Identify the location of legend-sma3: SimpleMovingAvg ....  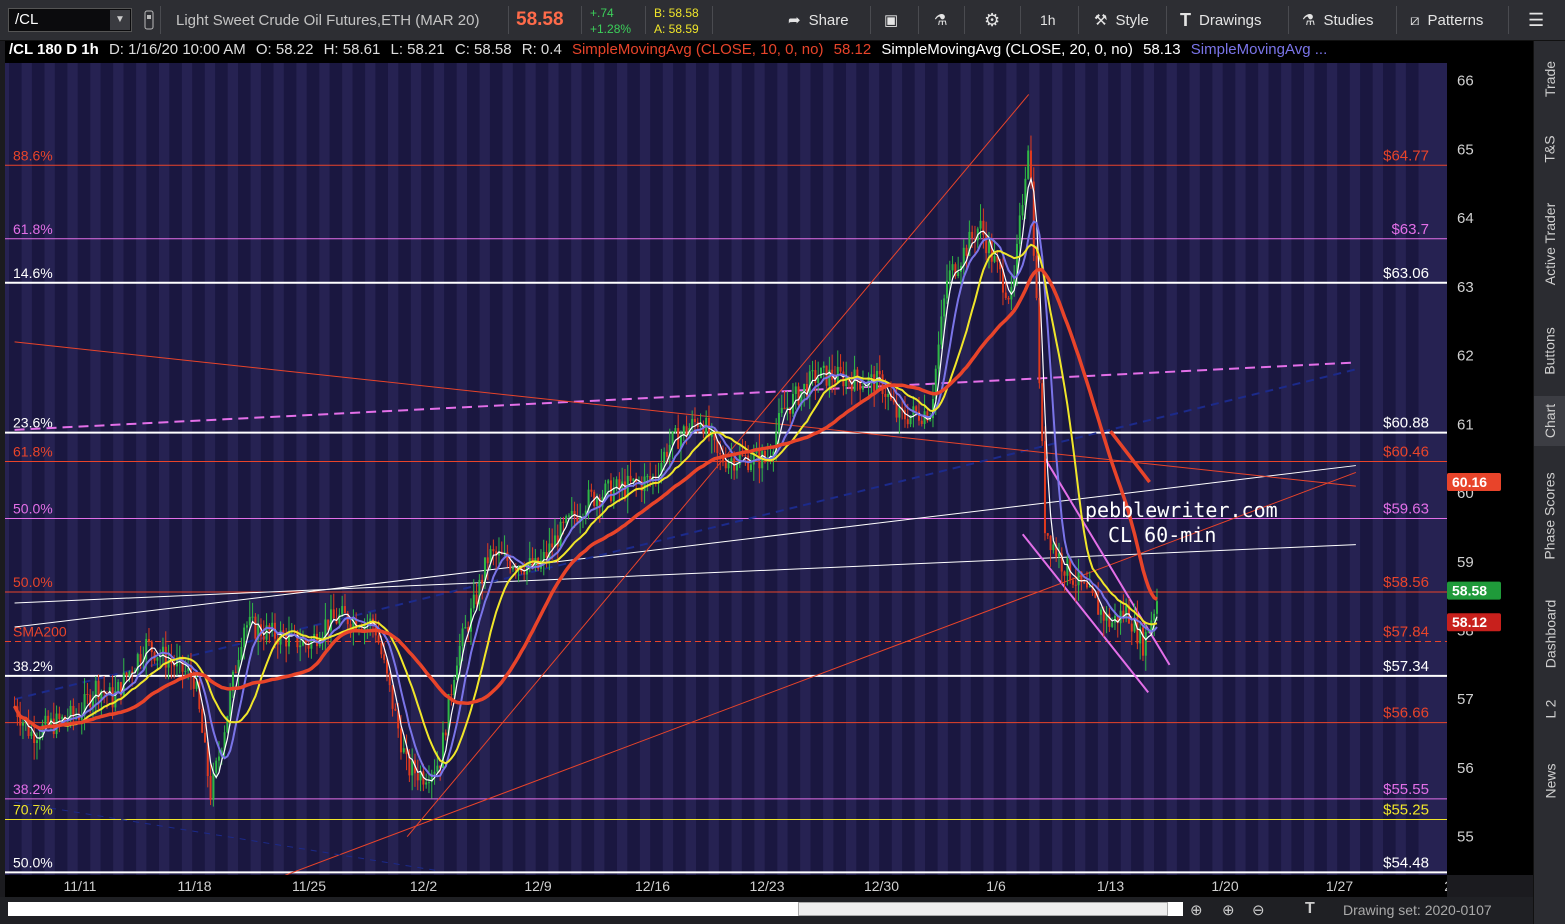
(1259, 49).